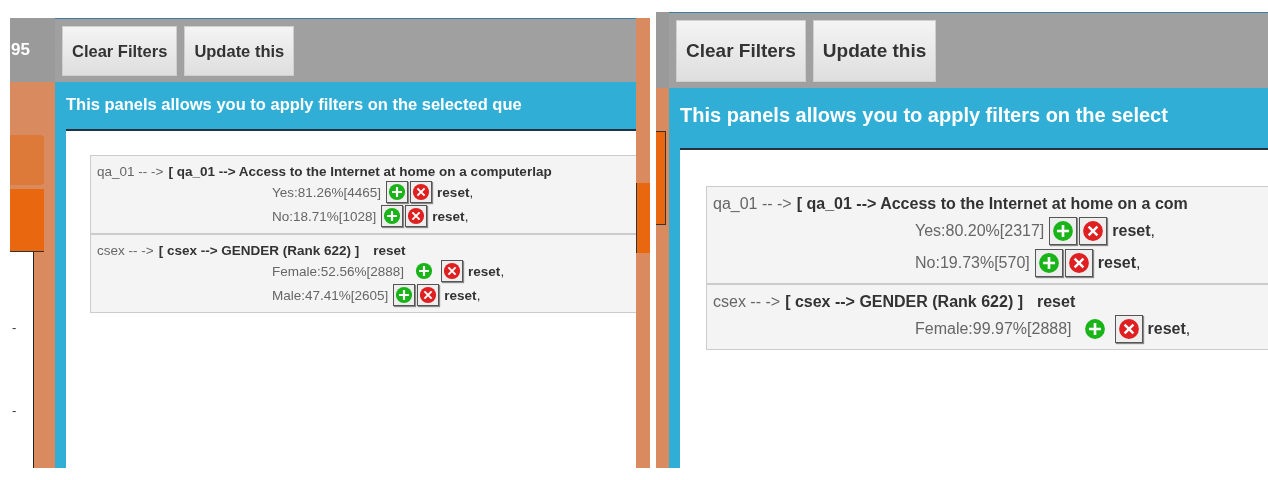 The image size is (1268, 480). I want to click on panel-description: This panels allows you to apply filters on the selected que, so click(294, 104).